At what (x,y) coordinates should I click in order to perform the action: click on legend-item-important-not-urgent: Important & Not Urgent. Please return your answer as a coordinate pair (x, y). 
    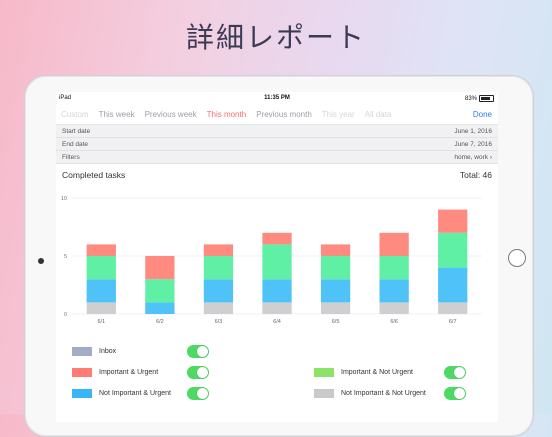
    Looking at the image, I should click on (390, 372).